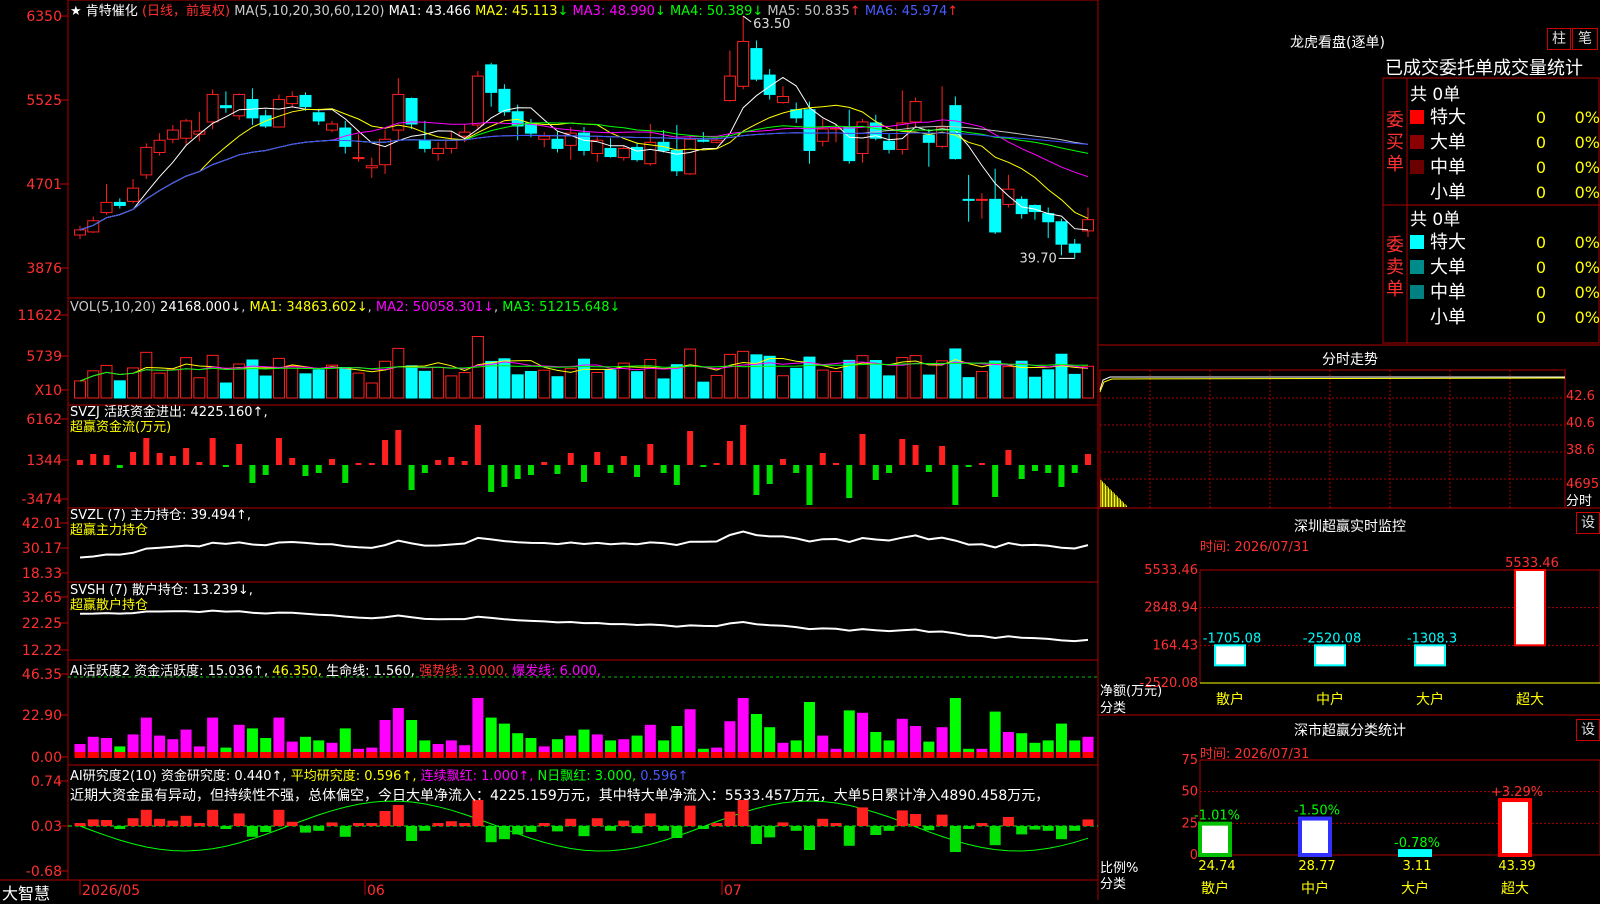  I want to click on date-label: 06, so click(376, 891).